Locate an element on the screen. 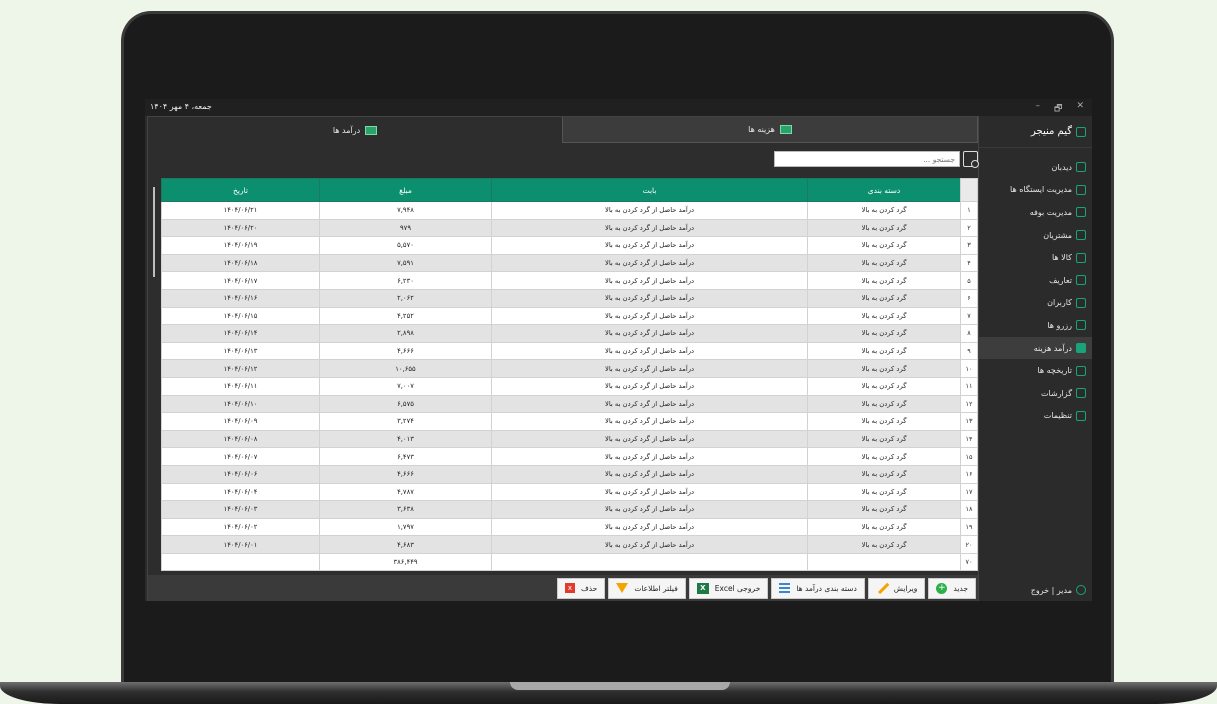 The height and width of the screenshot is (704, 1217). logout-button: مدیر | خروج is located at coordinates (1035, 590).